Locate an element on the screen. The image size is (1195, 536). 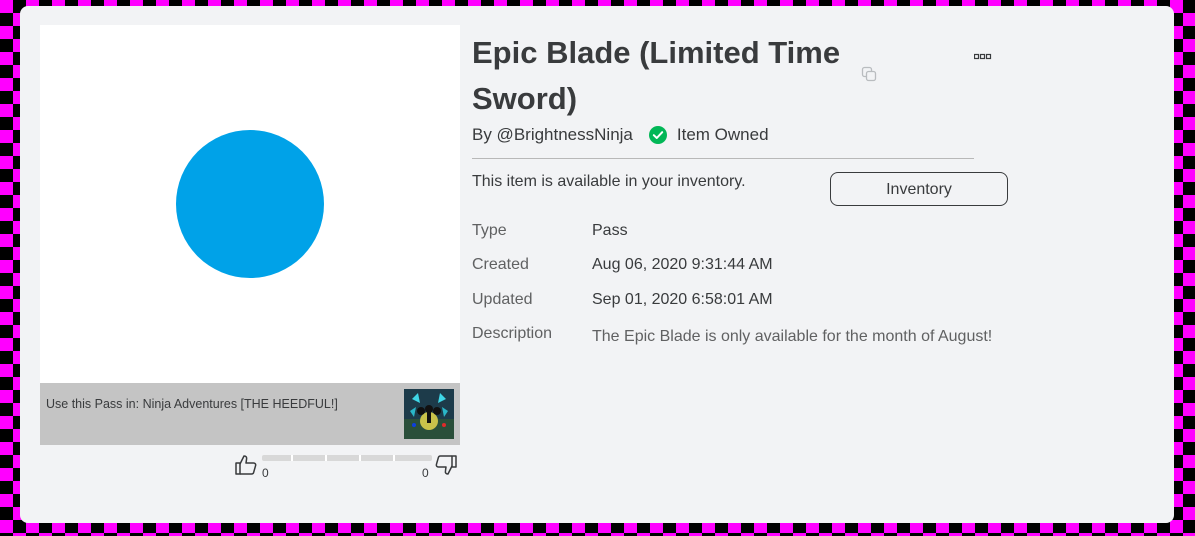
detail-label: Updated is located at coordinates (502, 299).